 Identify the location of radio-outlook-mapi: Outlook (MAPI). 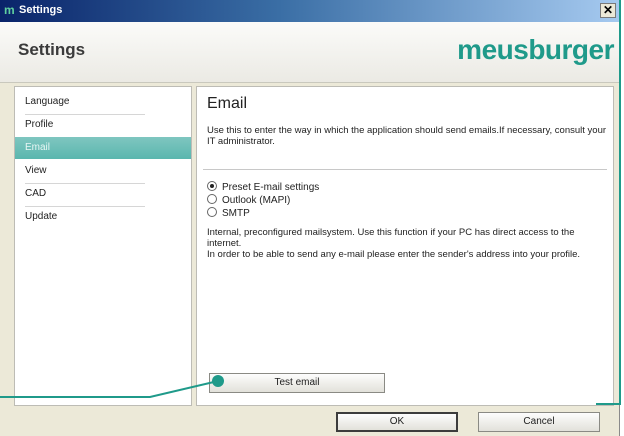
(248, 200).